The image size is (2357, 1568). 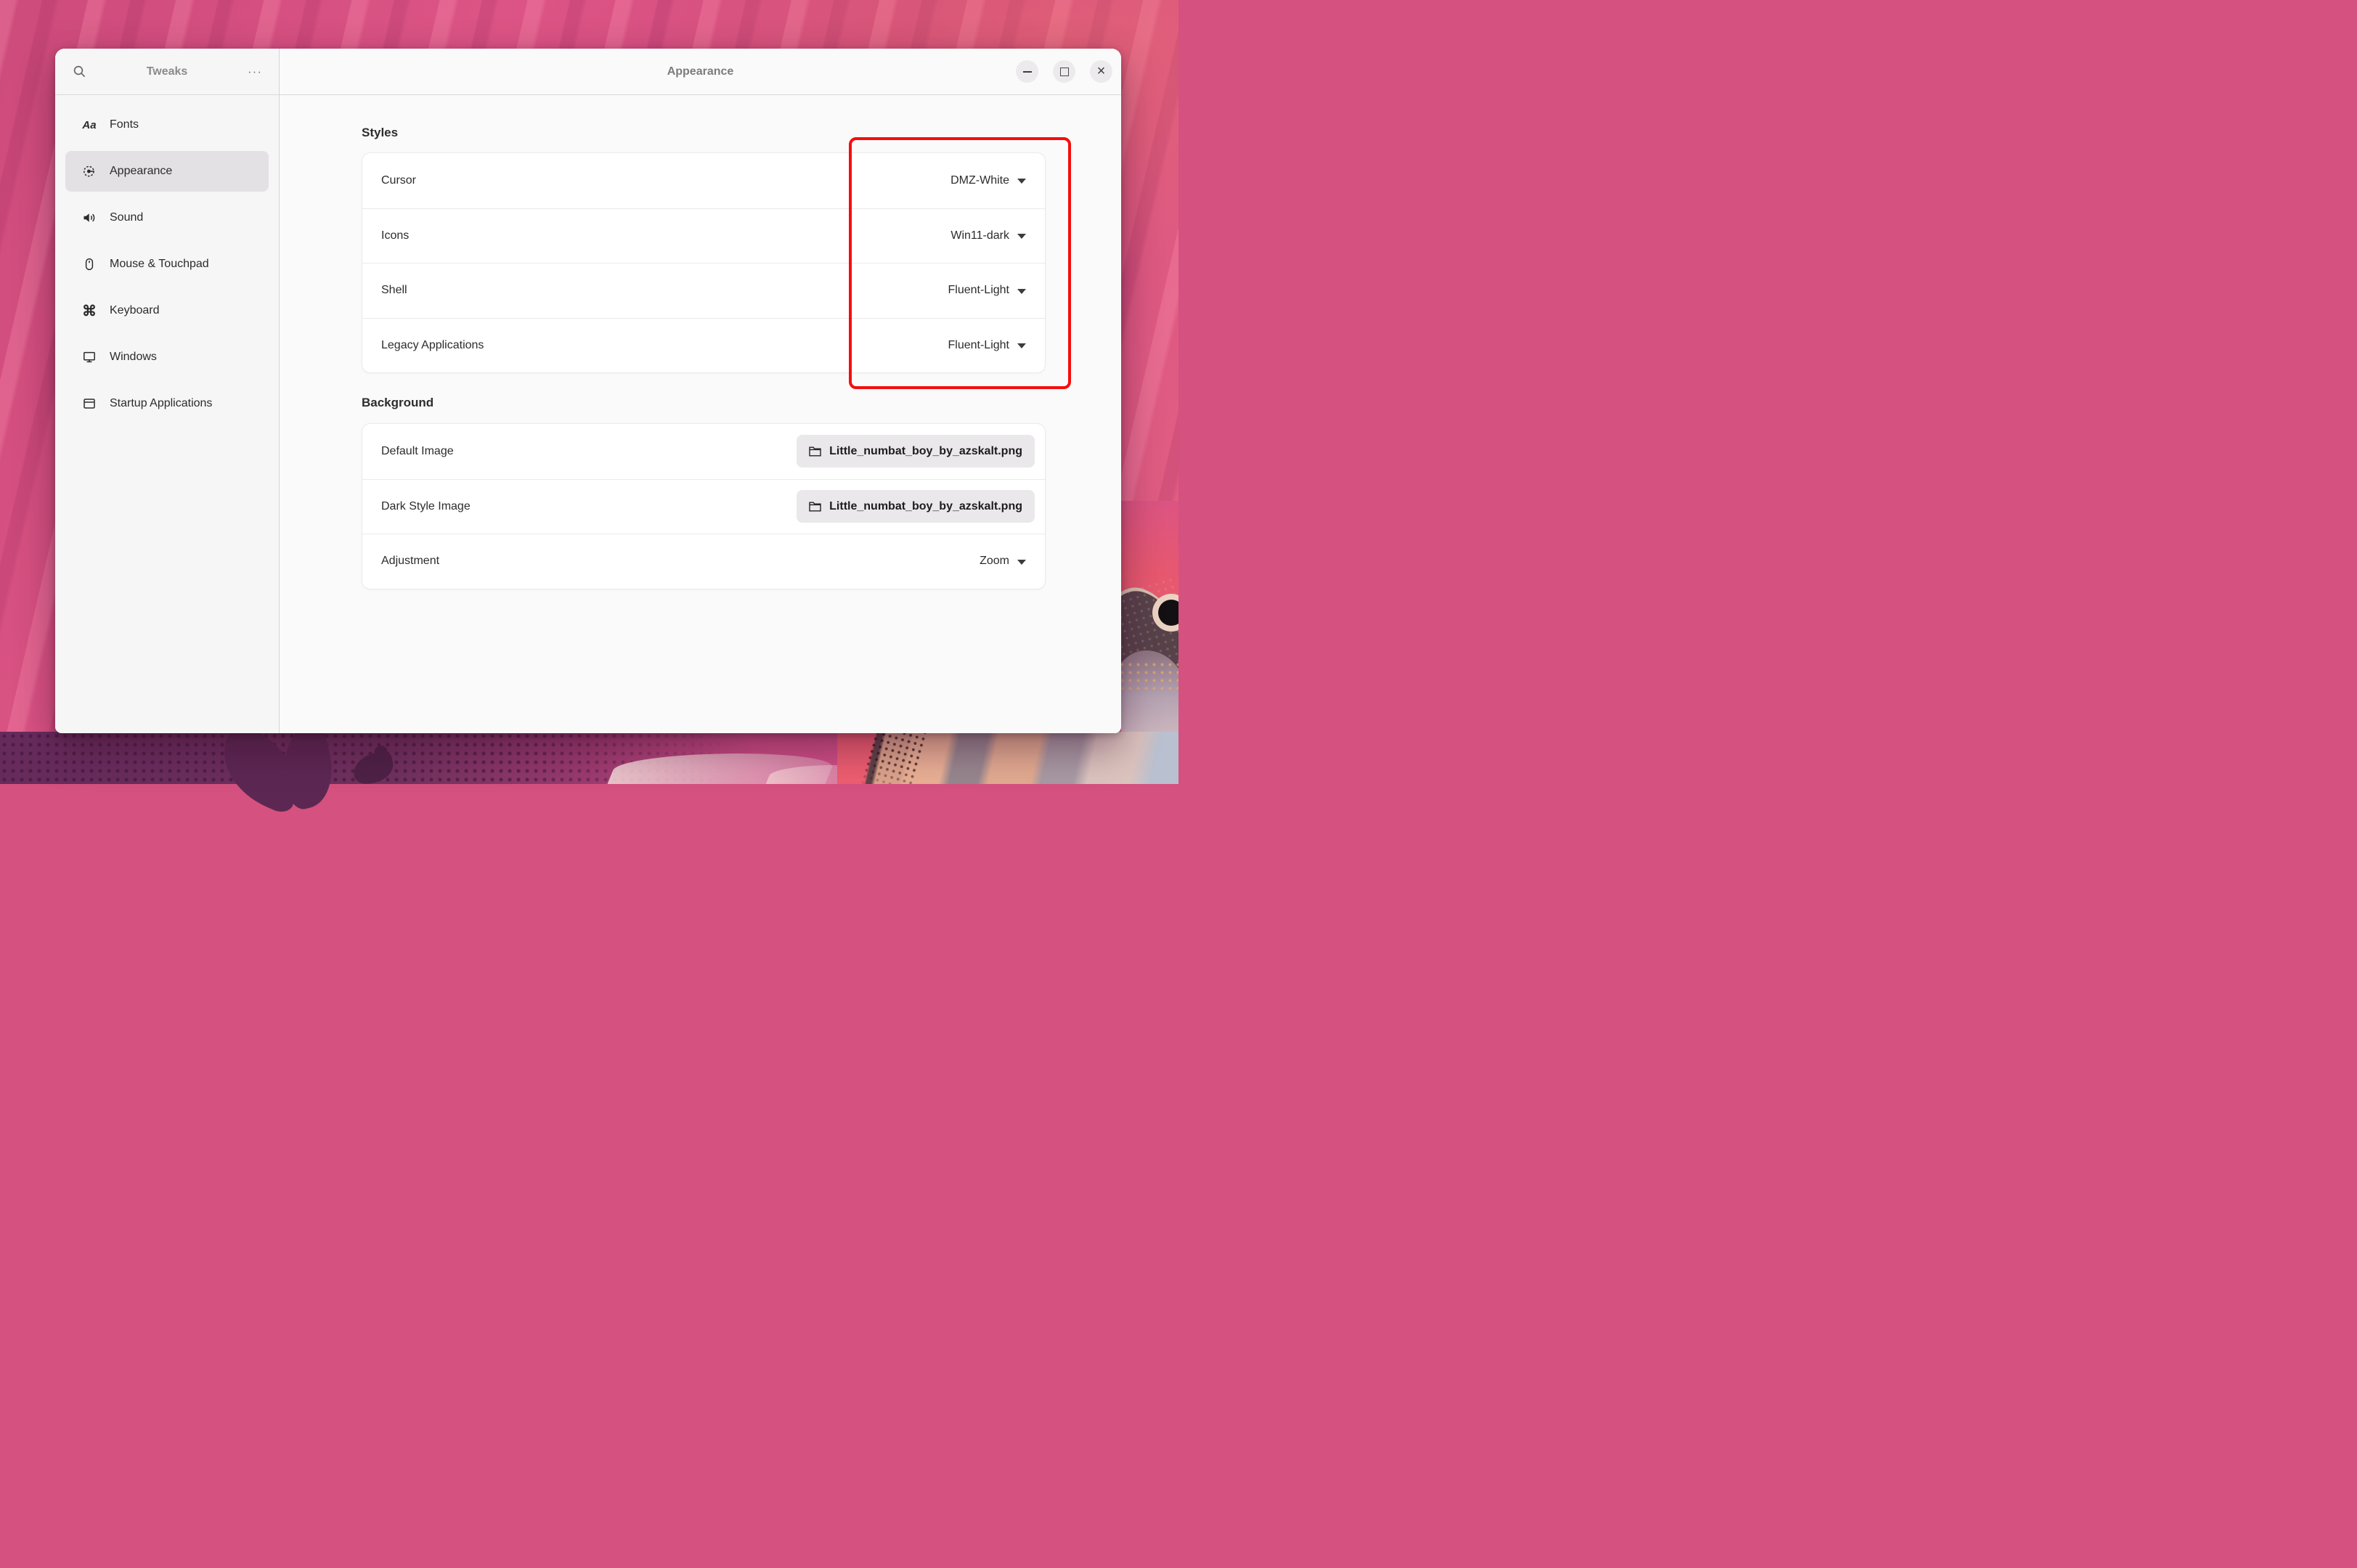 What do you see at coordinates (703, 562) in the screenshot?
I see `adjustment-row: Adjustment Zoom` at bounding box center [703, 562].